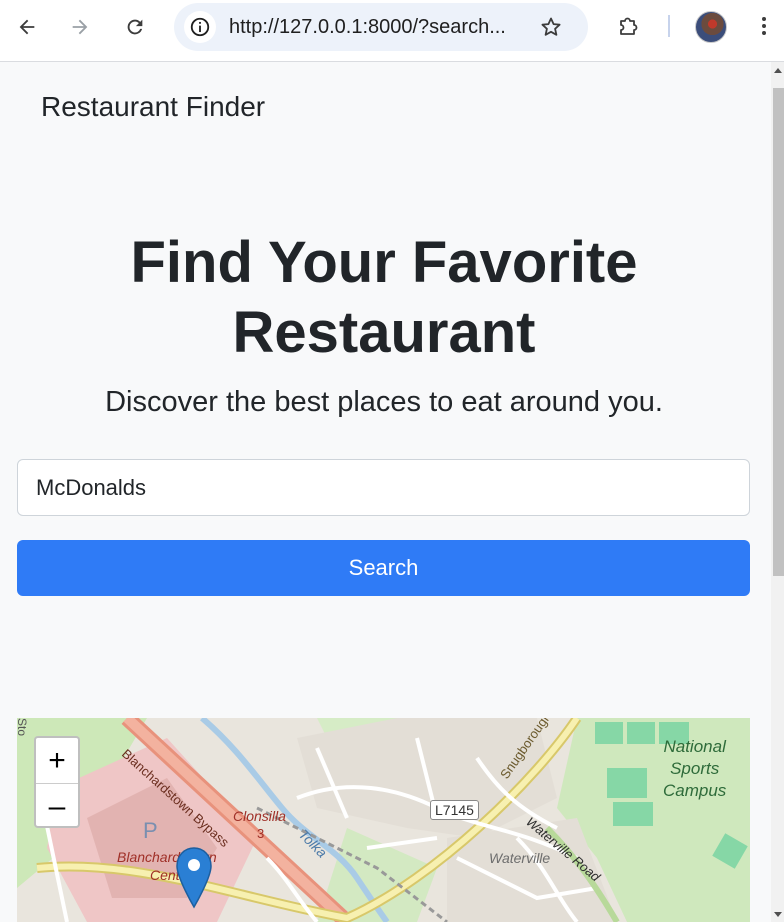 This screenshot has width=784, height=922. What do you see at coordinates (259, 816) in the screenshot?
I see `map-label-clonsilla: Clonsilla` at bounding box center [259, 816].